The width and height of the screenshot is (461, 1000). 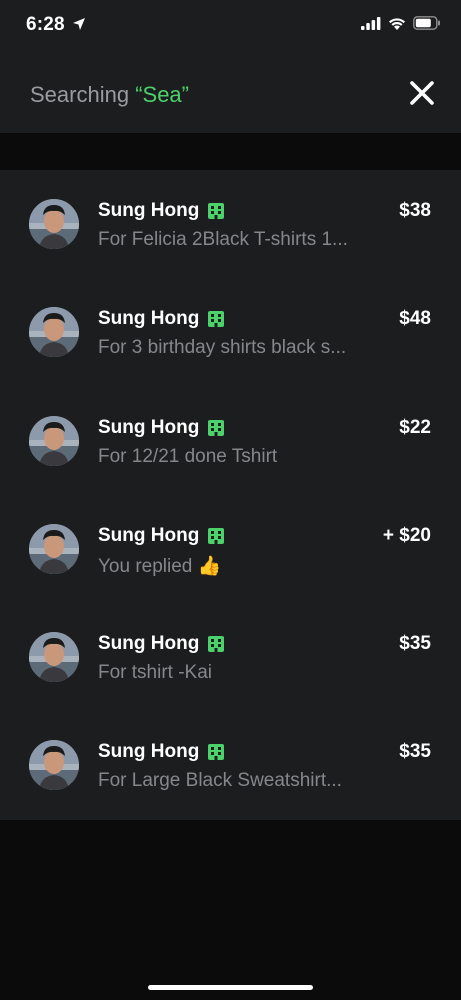 I want to click on payment-note: For tshirt -Kai, so click(x=155, y=673).